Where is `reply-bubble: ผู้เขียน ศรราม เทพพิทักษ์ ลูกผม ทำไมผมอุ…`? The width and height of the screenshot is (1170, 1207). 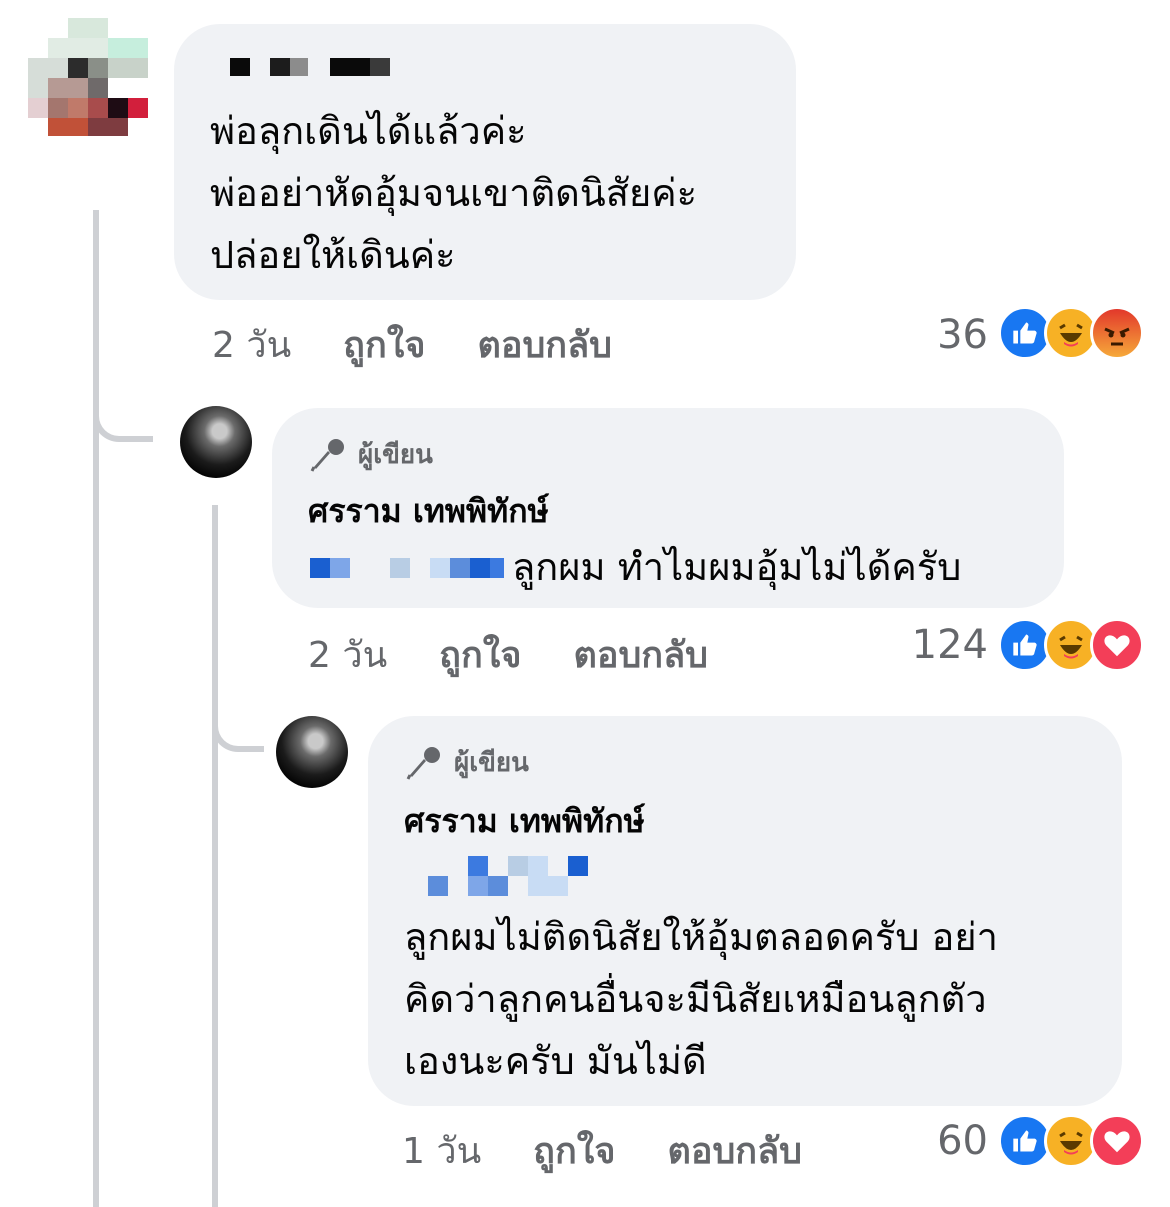
reply-bubble: ผู้เขียน ศรราม เทพพิทักษ์ ลูกผม ทำไมผมอุ… is located at coordinates (668, 508).